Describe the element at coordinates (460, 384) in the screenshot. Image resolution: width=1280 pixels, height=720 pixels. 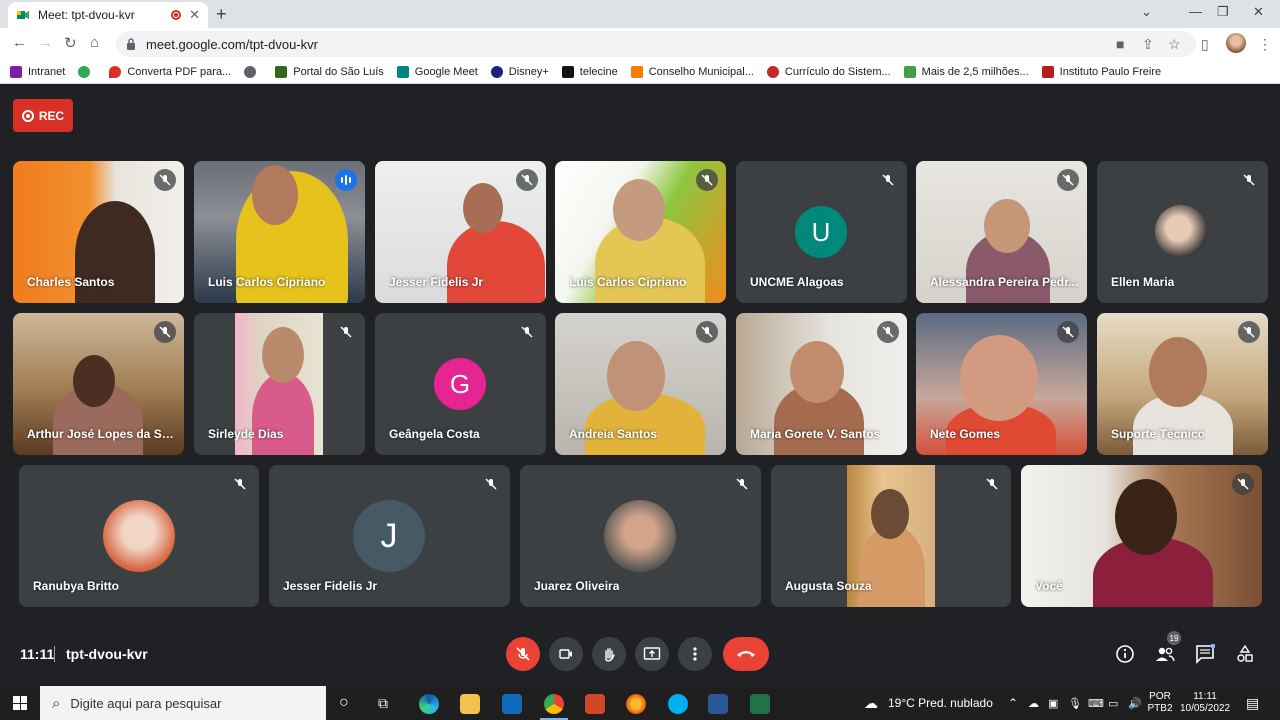
I see `participant-tile: G Geângela Costa` at that location.